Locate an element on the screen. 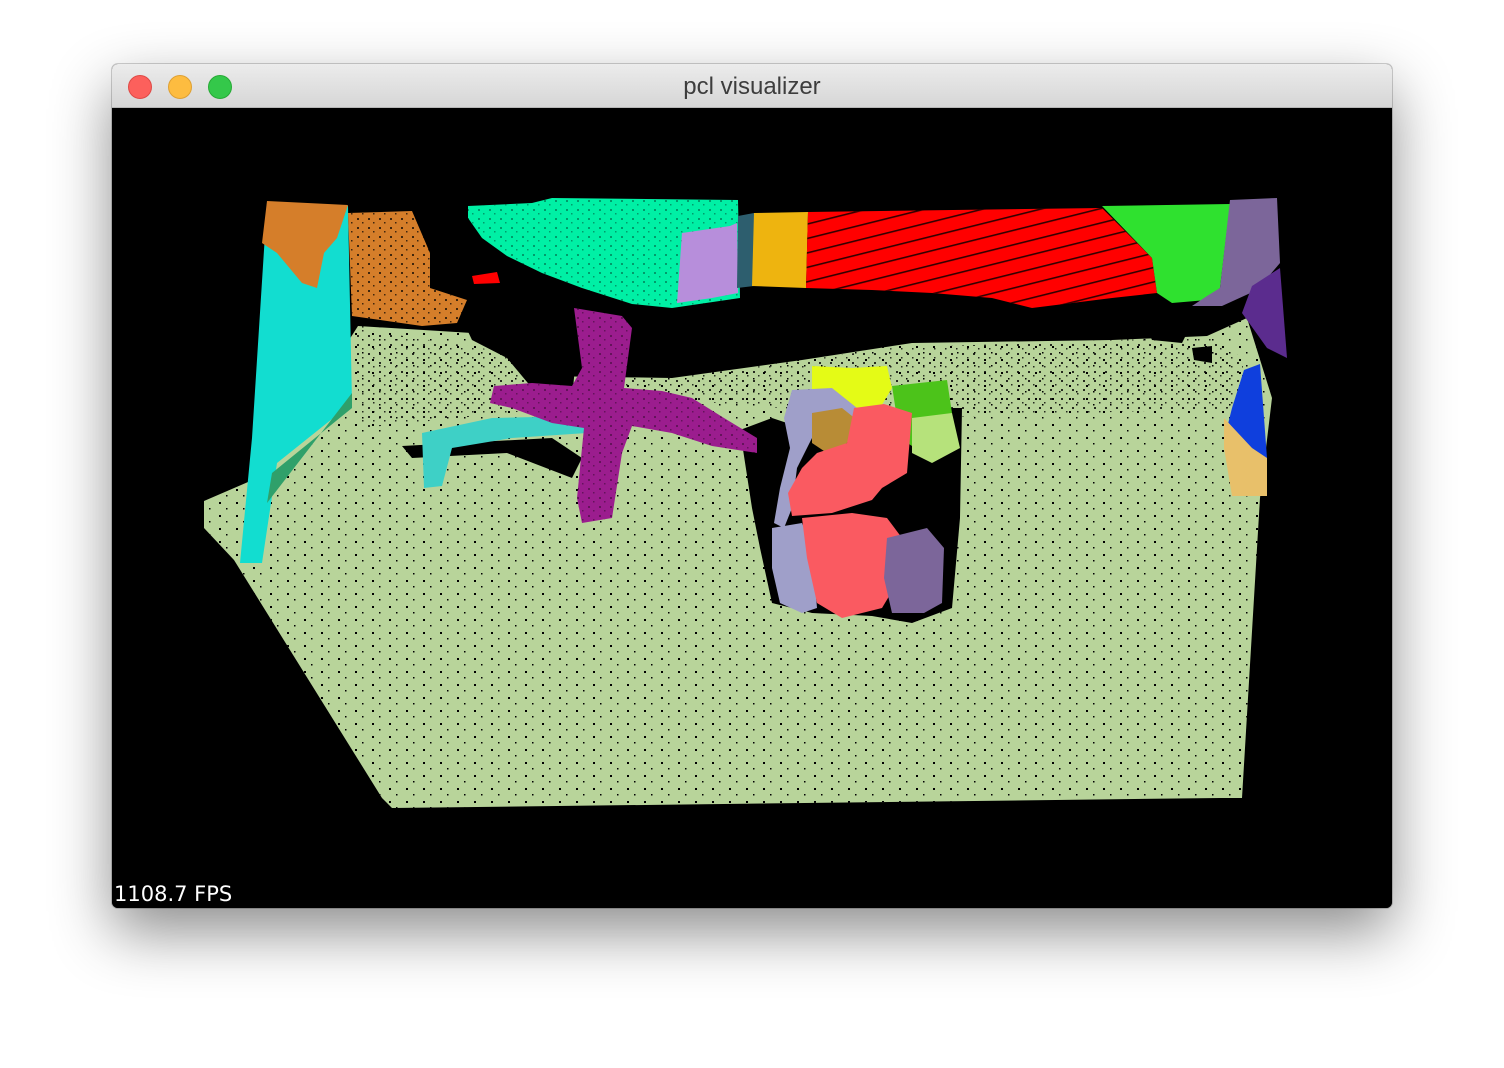  lavender-segment is located at coordinates (707, 263).